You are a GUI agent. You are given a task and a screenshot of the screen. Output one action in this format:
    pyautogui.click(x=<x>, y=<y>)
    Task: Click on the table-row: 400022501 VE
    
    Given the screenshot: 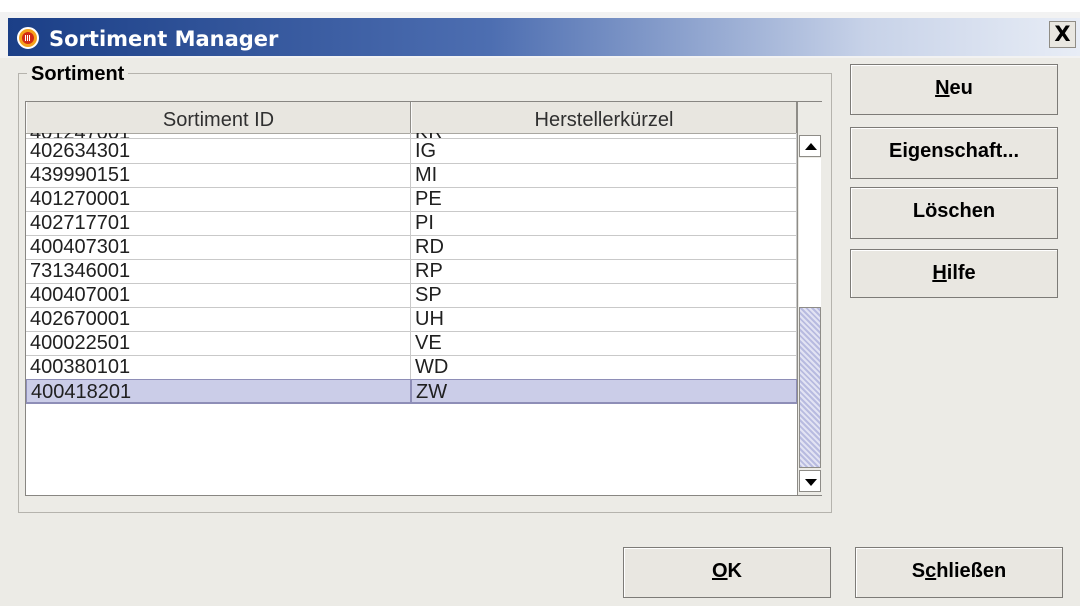 What is the action you would take?
    pyautogui.click(x=411, y=343)
    